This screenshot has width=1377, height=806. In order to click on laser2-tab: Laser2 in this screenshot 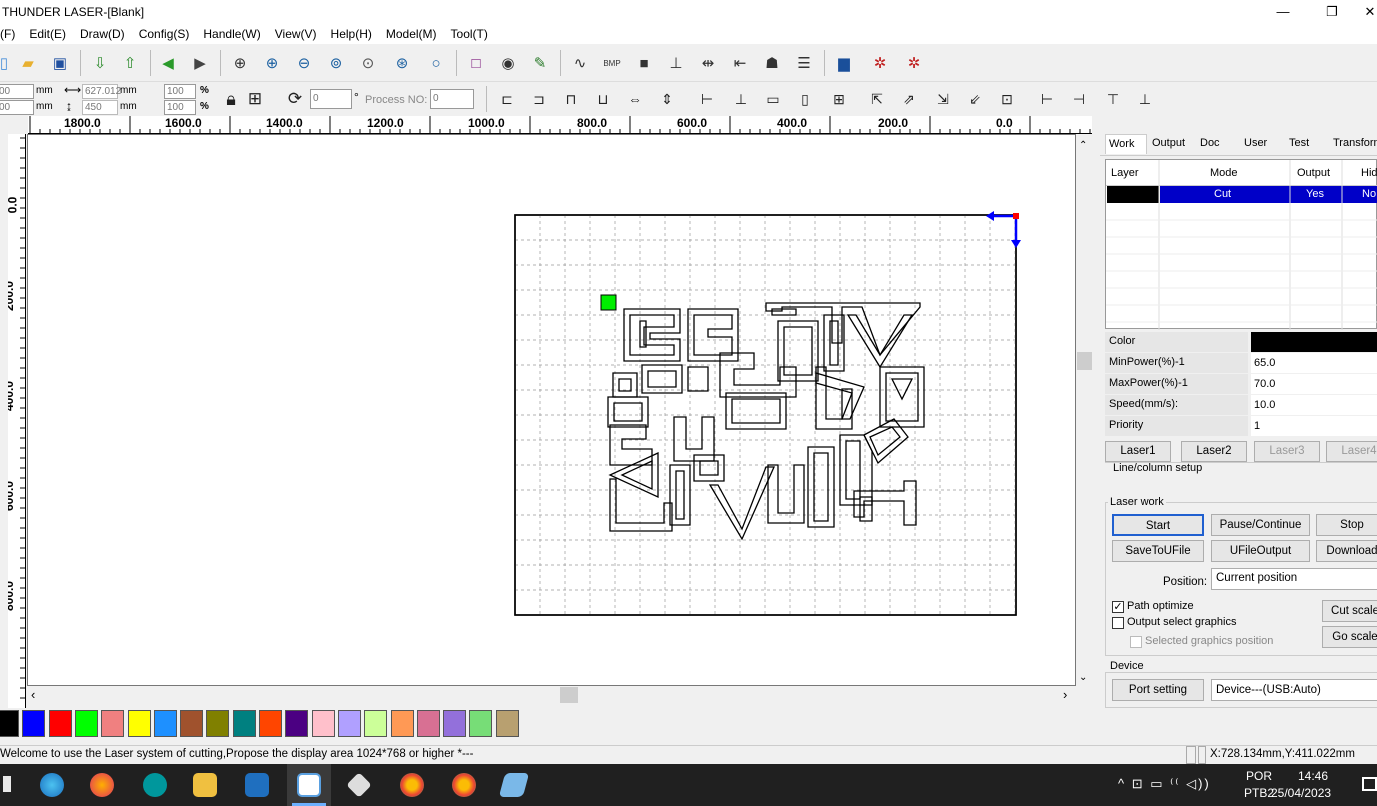, I will do `click(1214, 451)`.